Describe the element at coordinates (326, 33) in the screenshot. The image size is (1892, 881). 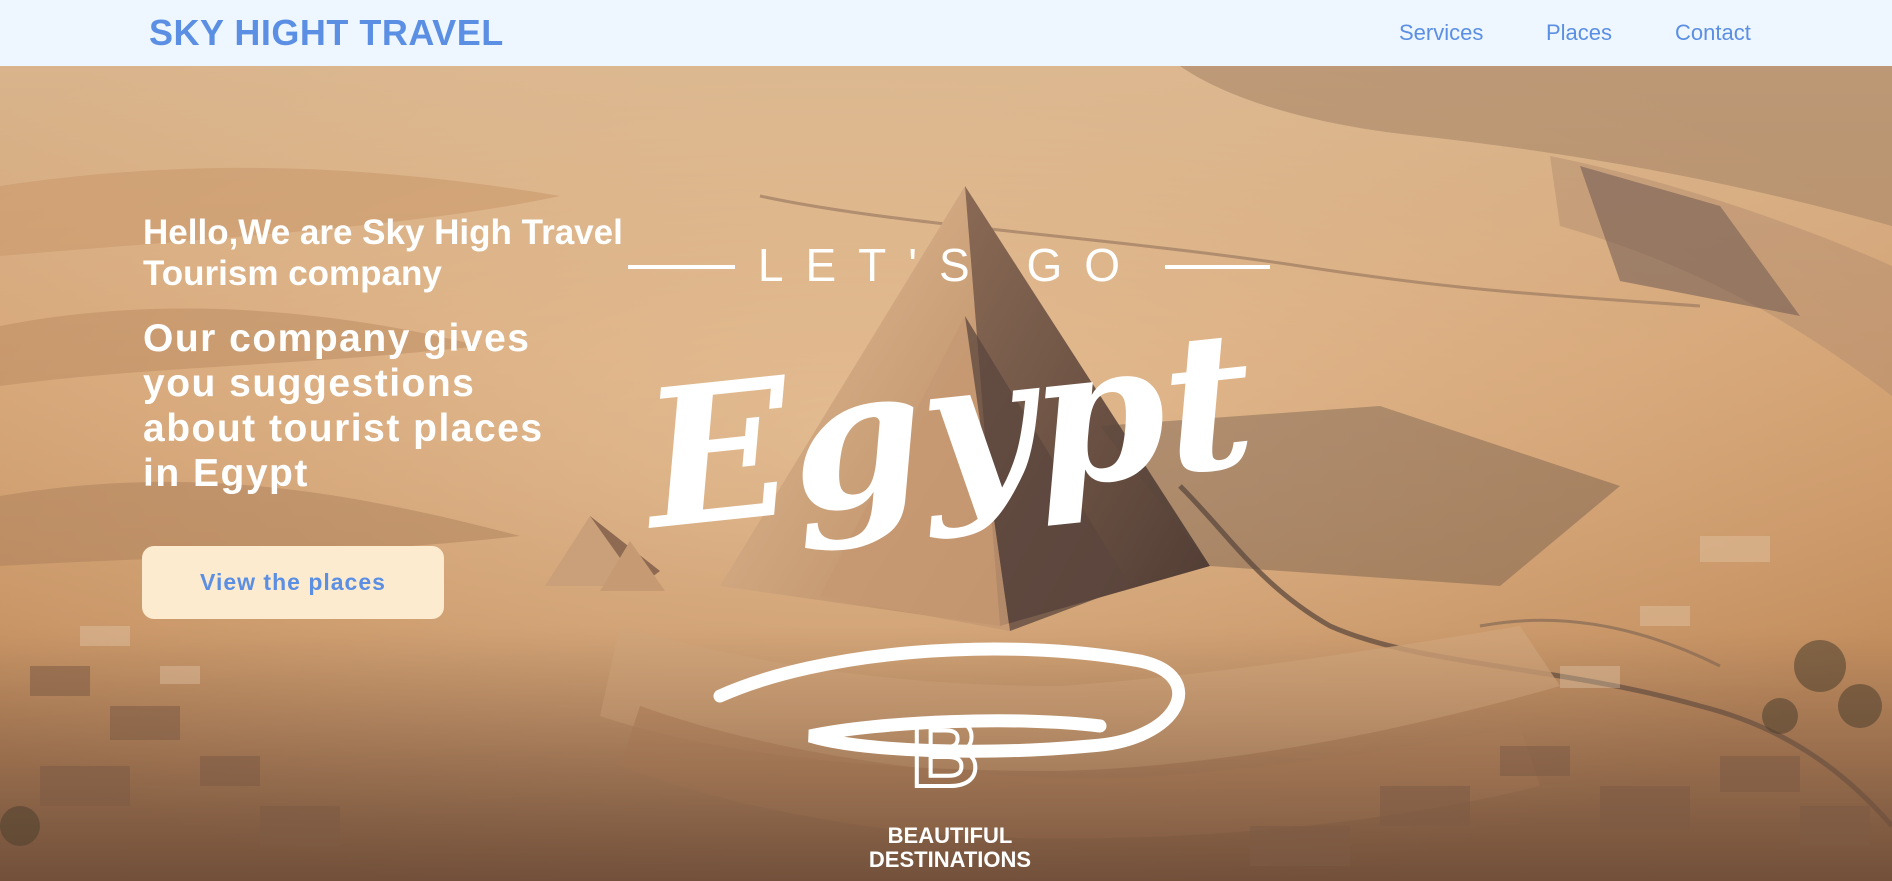
I see `brand-logo-text: SKY HIGHT TRAVEL` at that location.